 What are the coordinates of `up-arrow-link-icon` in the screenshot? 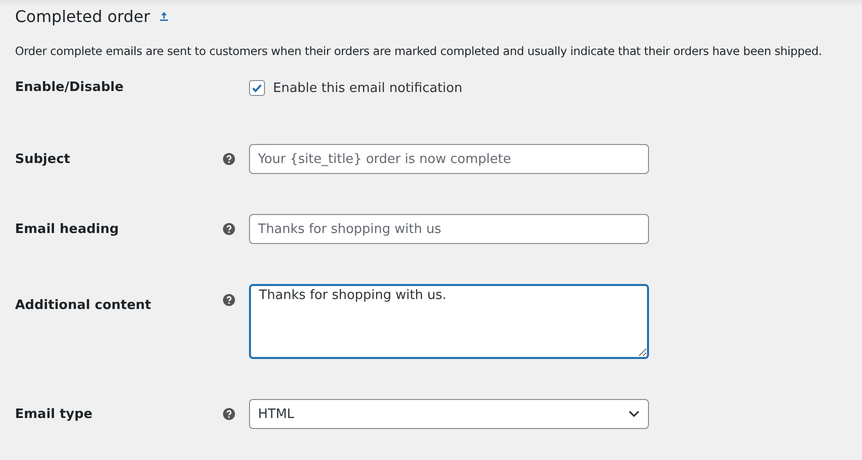 It's located at (164, 16).